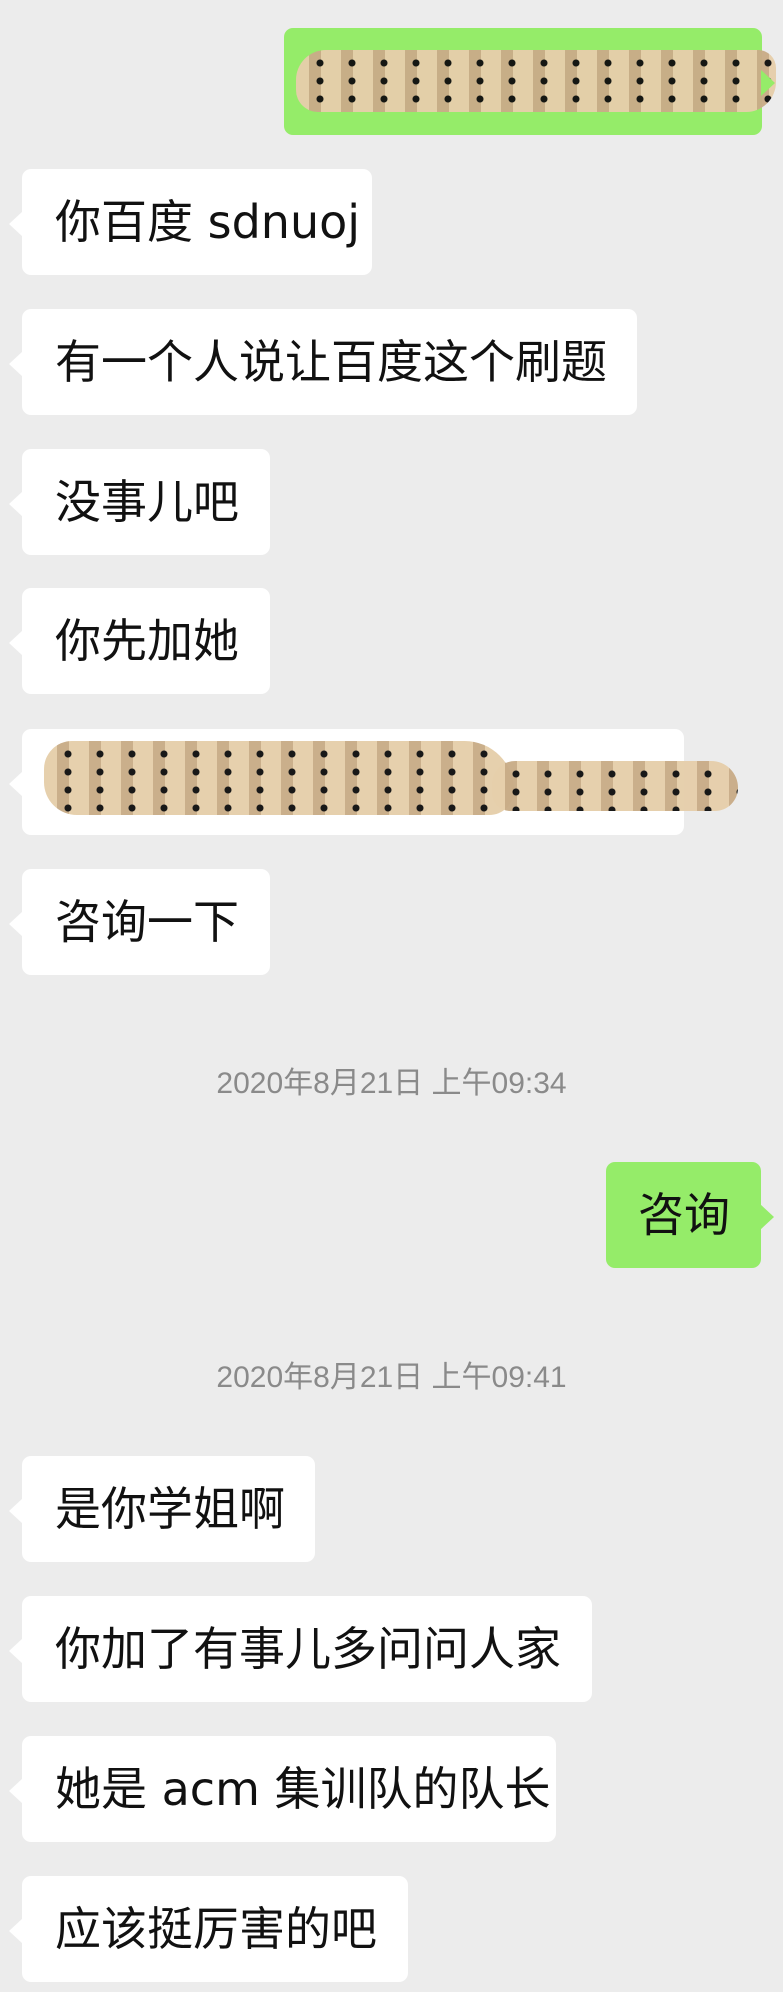  Describe the element at coordinates (308, 1649) in the screenshot. I see `message-text: 你加了有事儿多问问人家` at that location.